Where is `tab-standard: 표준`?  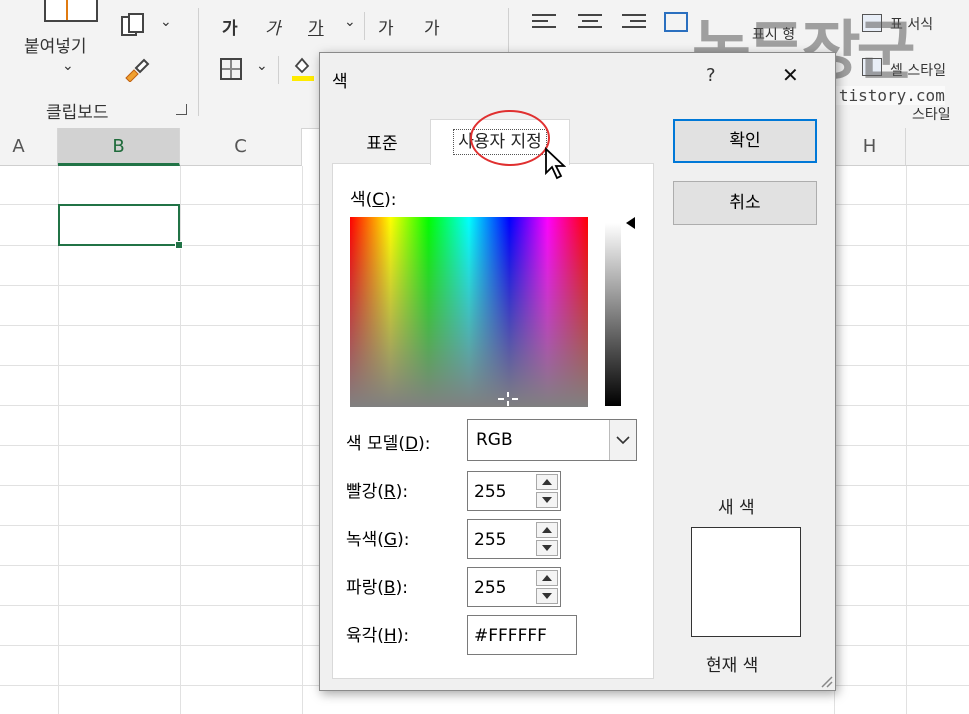 tab-standard: 표준 is located at coordinates (382, 144).